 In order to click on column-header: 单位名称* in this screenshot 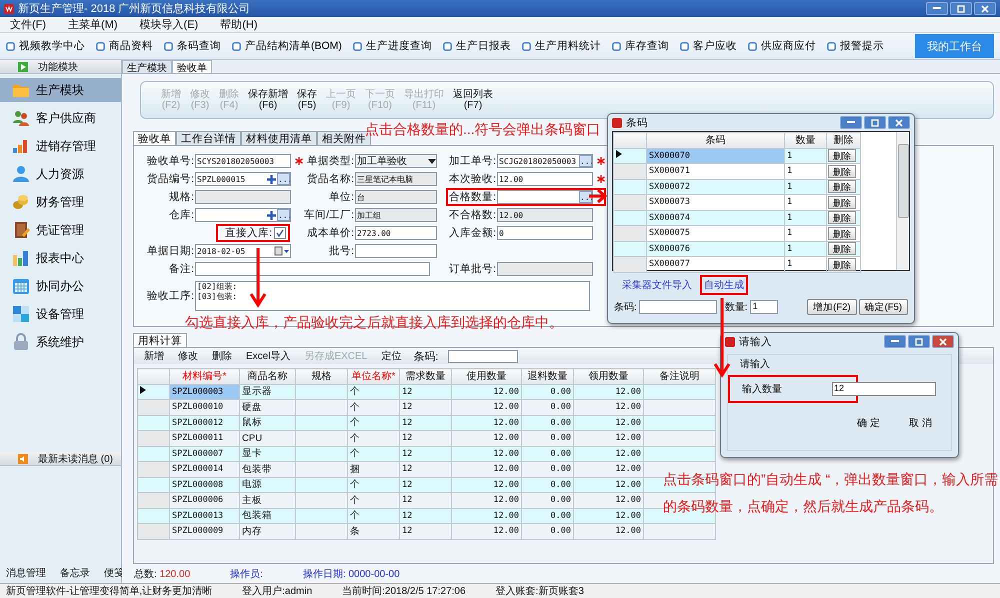, I will do `click(374, 376)`.